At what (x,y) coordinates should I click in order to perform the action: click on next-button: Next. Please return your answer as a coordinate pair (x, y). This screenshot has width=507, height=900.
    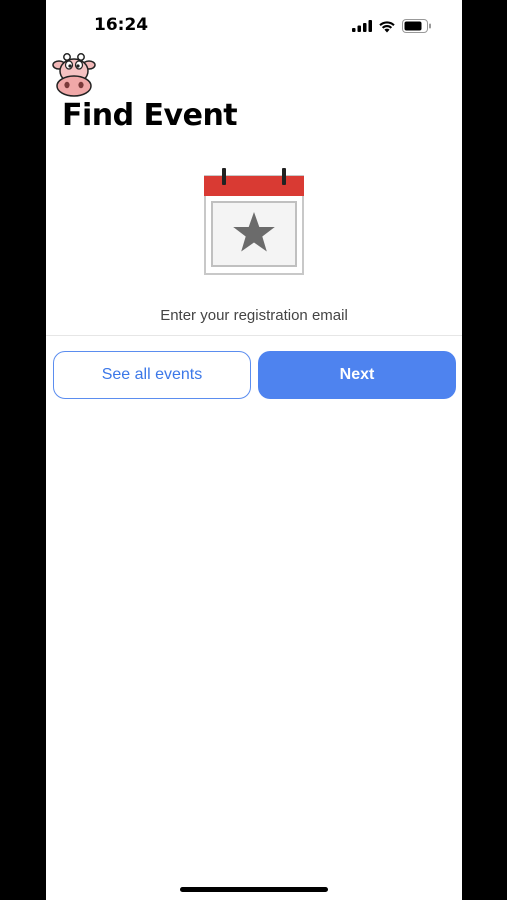
    Looking at the image, I should click on (357, 375).